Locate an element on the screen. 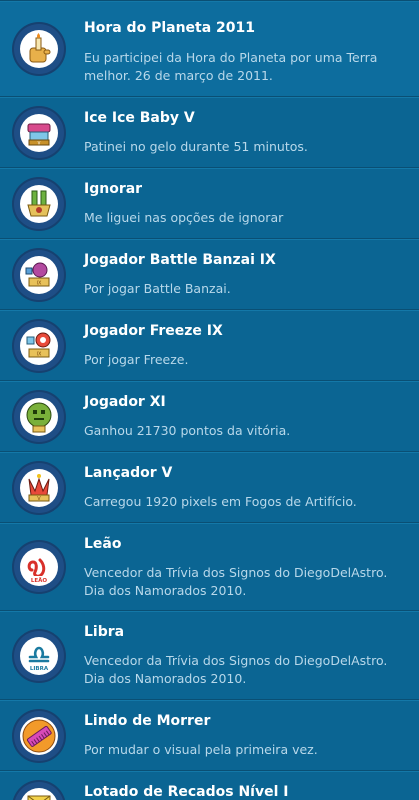  messages-badge-icon is located at coordinates (39, 791).